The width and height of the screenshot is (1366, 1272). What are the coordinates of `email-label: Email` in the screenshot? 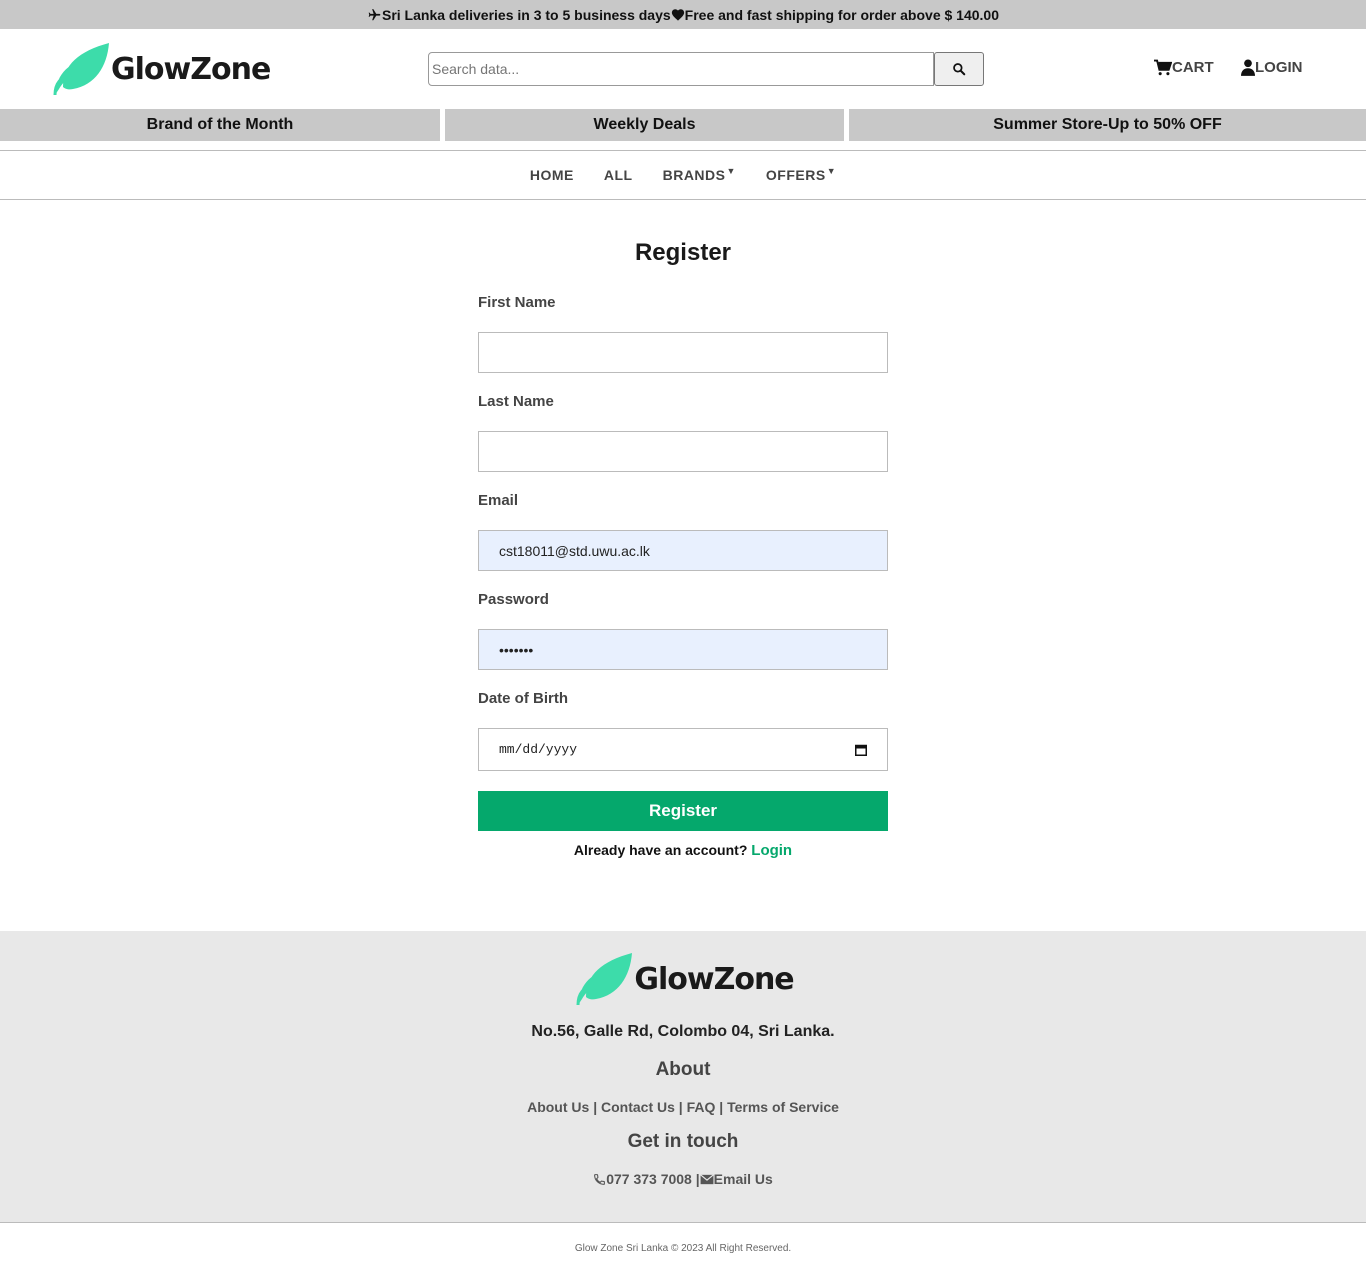 It's located at (498, 500).